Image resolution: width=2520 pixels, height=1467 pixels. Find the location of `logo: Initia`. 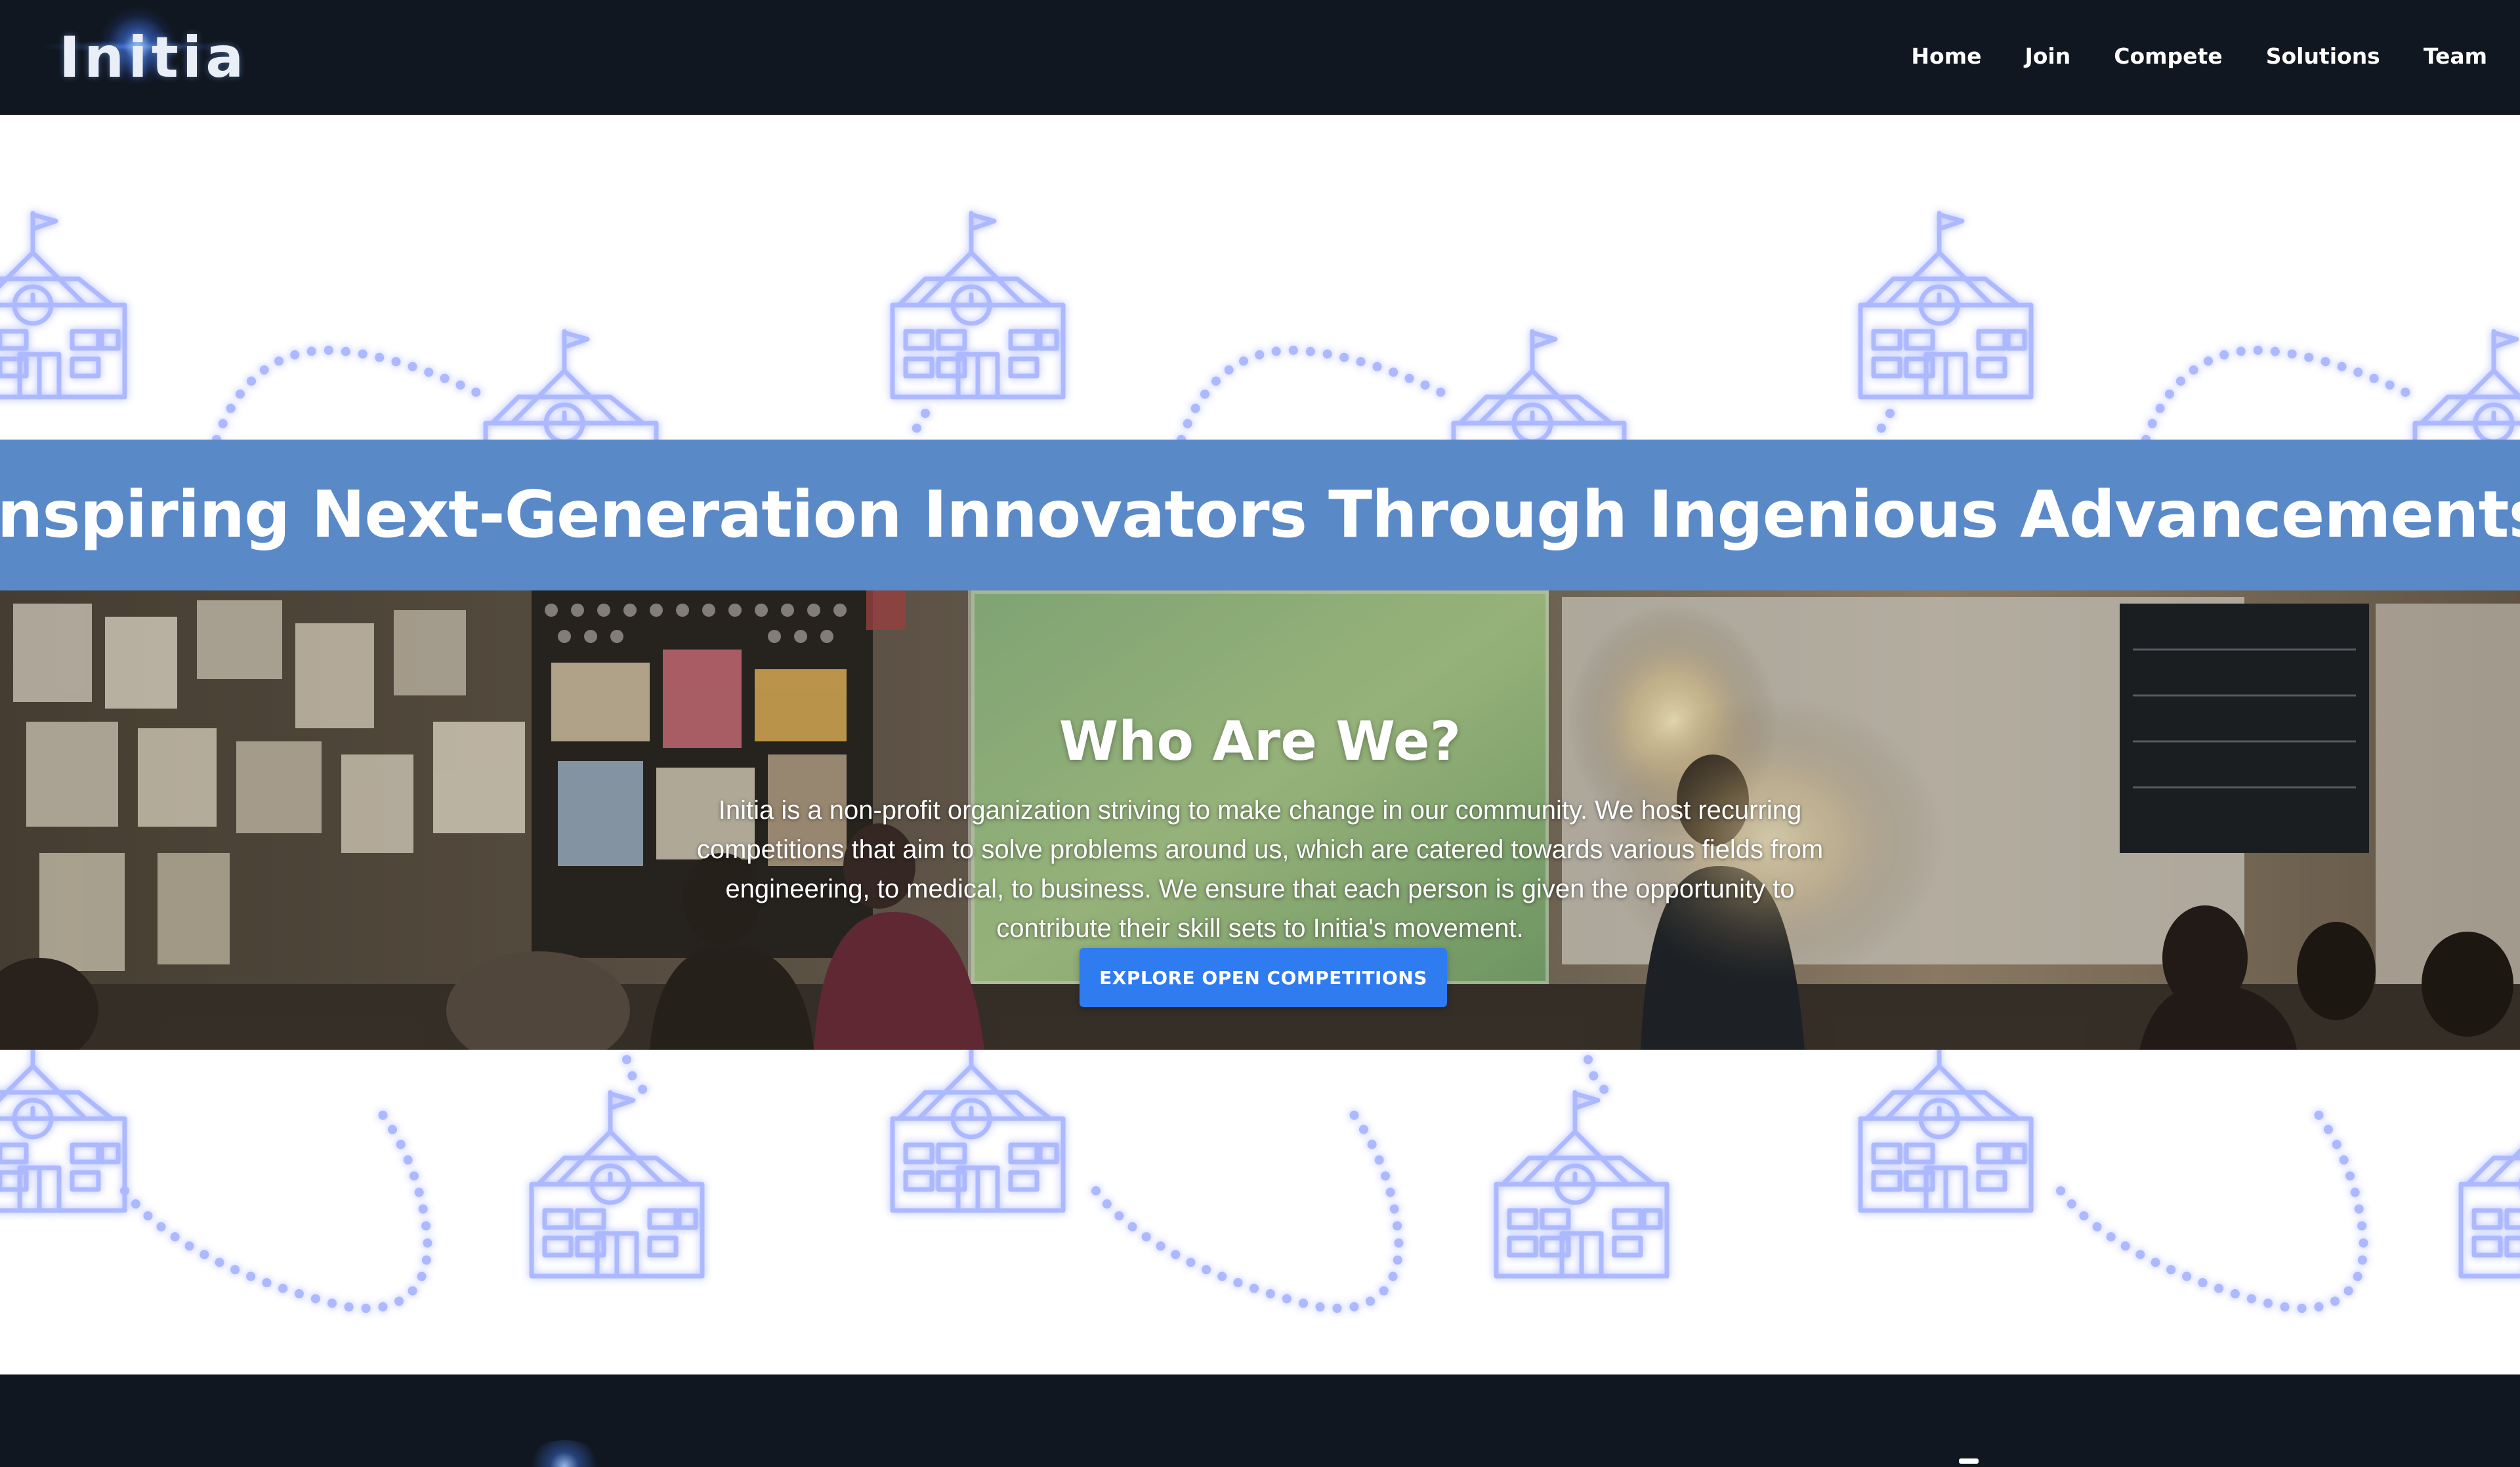

logo: Initia is located at coordinates (137, 59).